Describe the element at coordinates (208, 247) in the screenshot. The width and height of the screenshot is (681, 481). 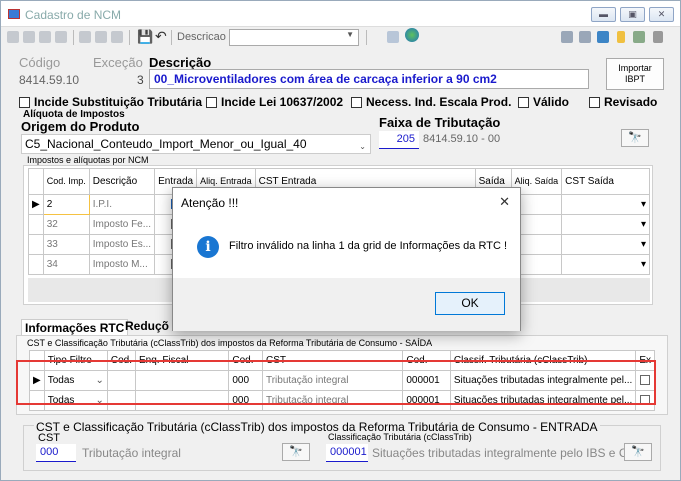
I see `info-icon: i` at that location.